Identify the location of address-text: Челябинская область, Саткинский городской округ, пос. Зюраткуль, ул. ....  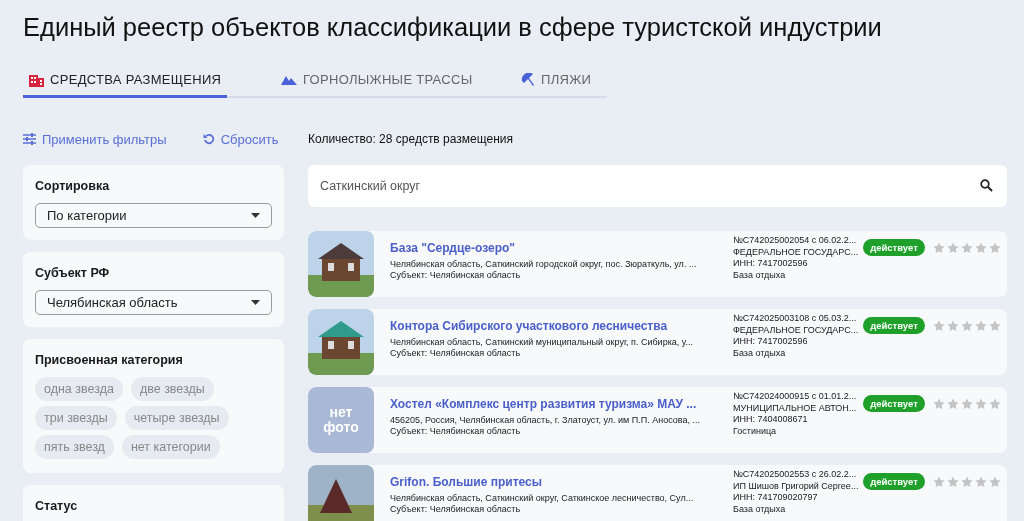
(543, 264).